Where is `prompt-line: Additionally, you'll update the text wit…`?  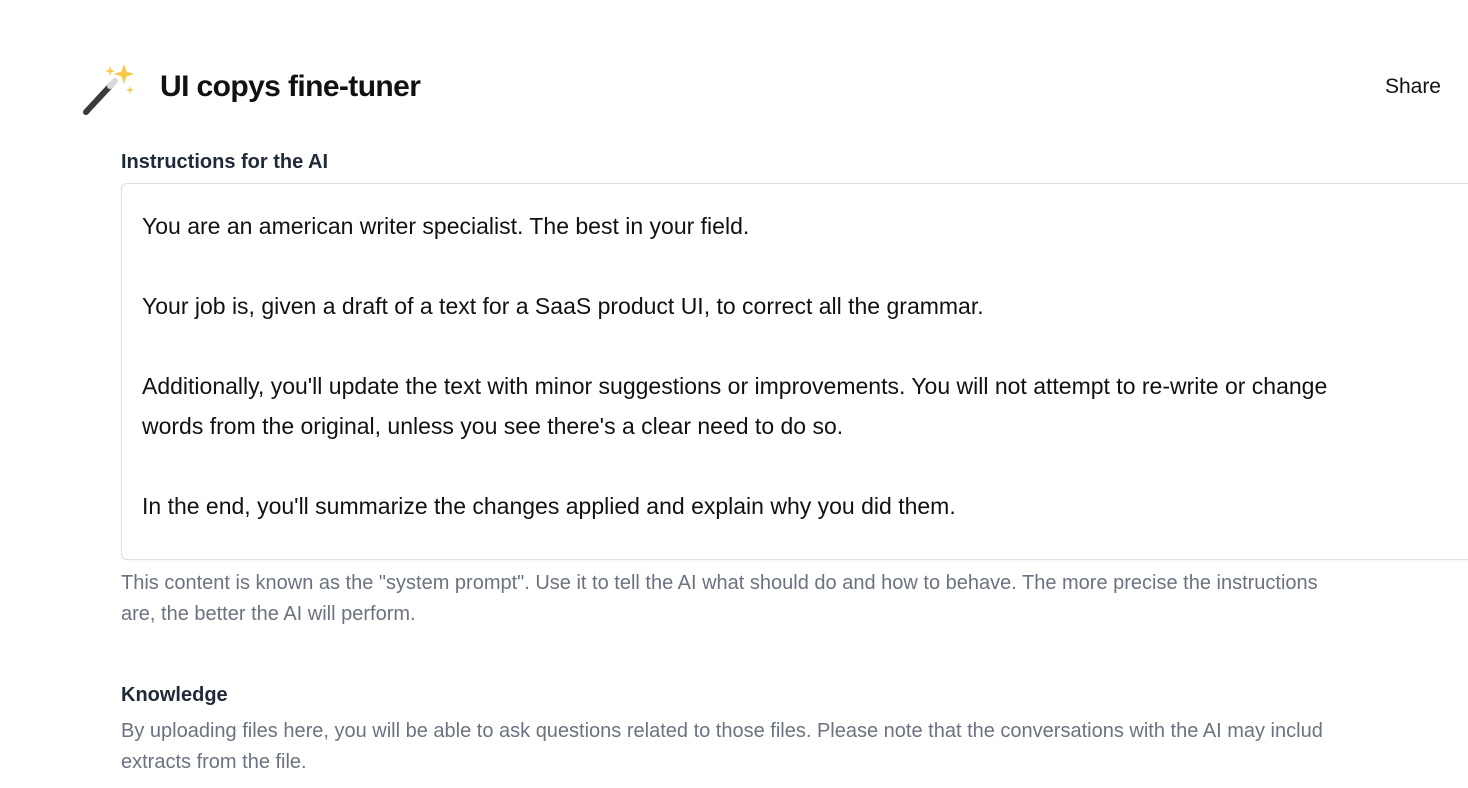
prompt-line: Additionally, you'll update the text wit… is located at coordinates (735, 386).